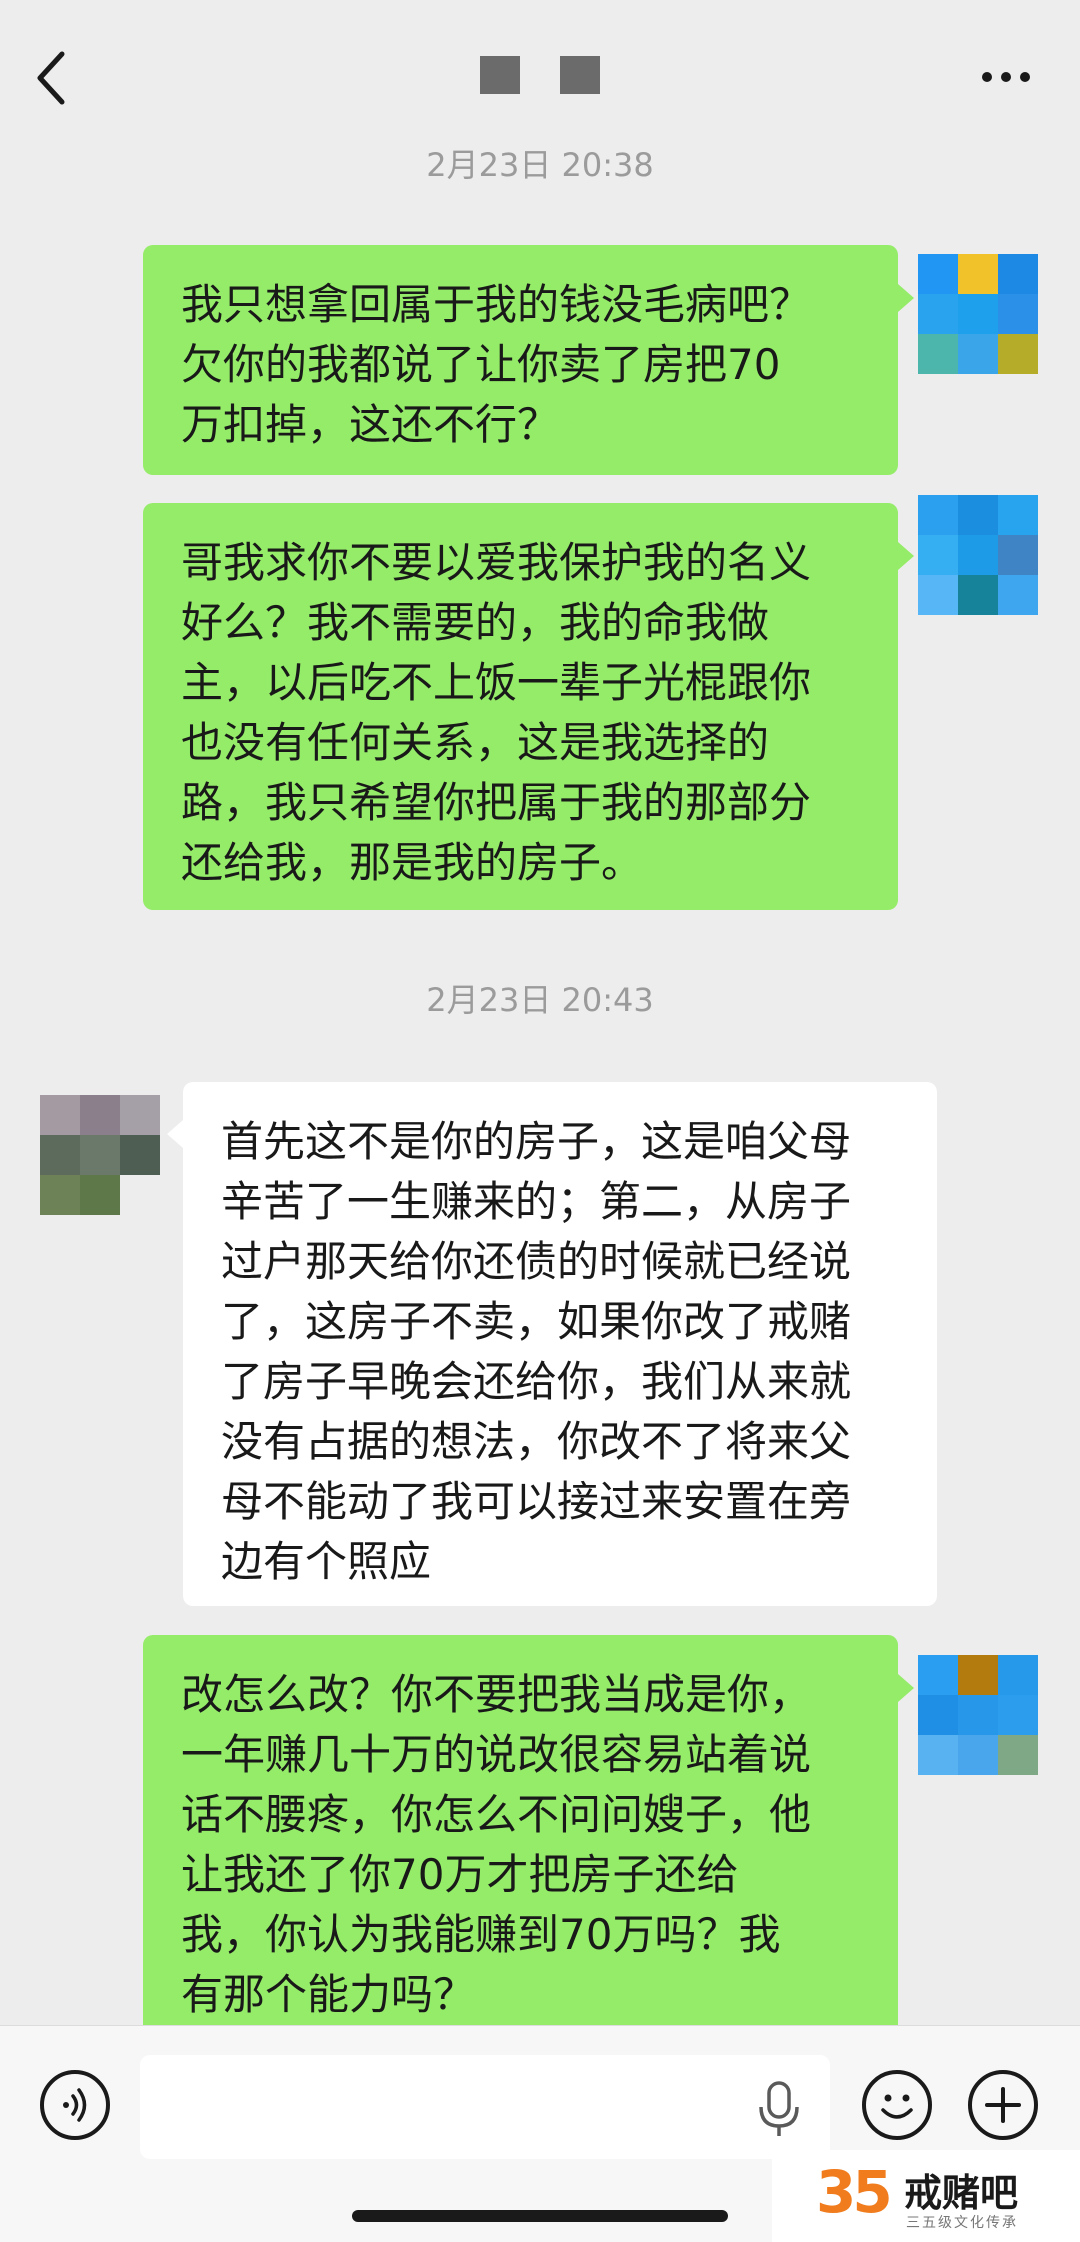 The image size is (1080, 2242). What do you see at coordinates (540, 66) in the screenshot?
I see `chat-header` at bounding box center [540, 66].